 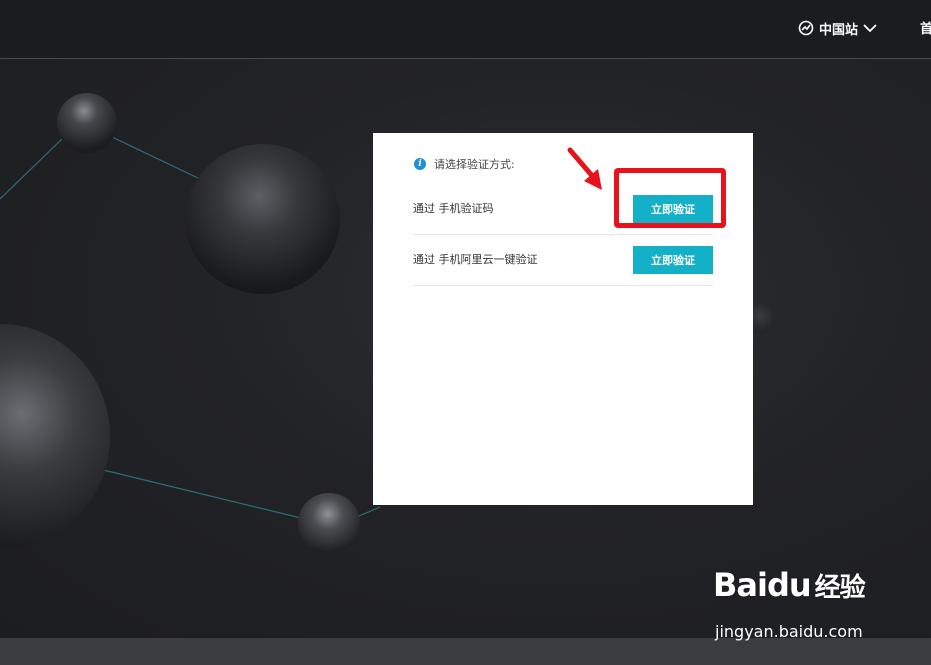 What do you see at coordinates (87, 123) in the screenshot?
I see `sphere-small` at bounding box center [87, 123].